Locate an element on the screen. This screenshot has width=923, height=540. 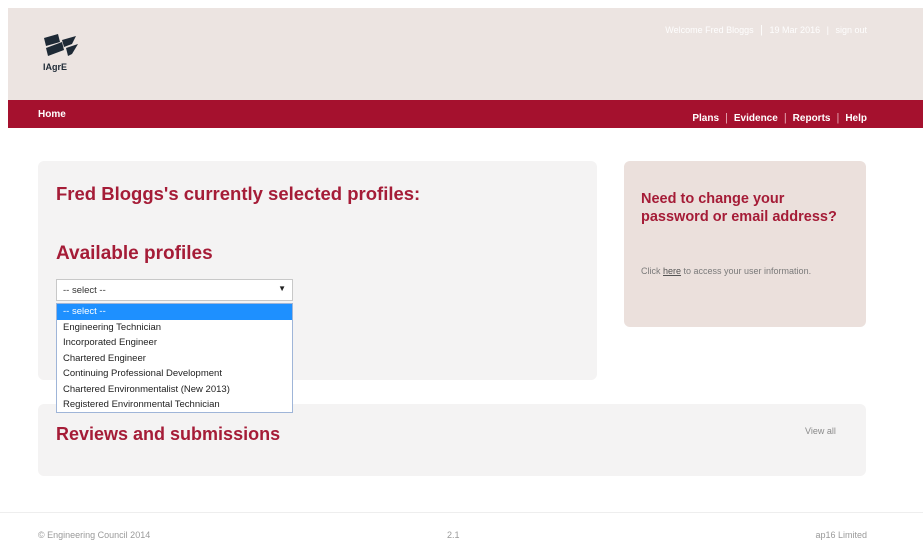
account-text-suffix: to access your user information. is located at coordinates (746, 271).